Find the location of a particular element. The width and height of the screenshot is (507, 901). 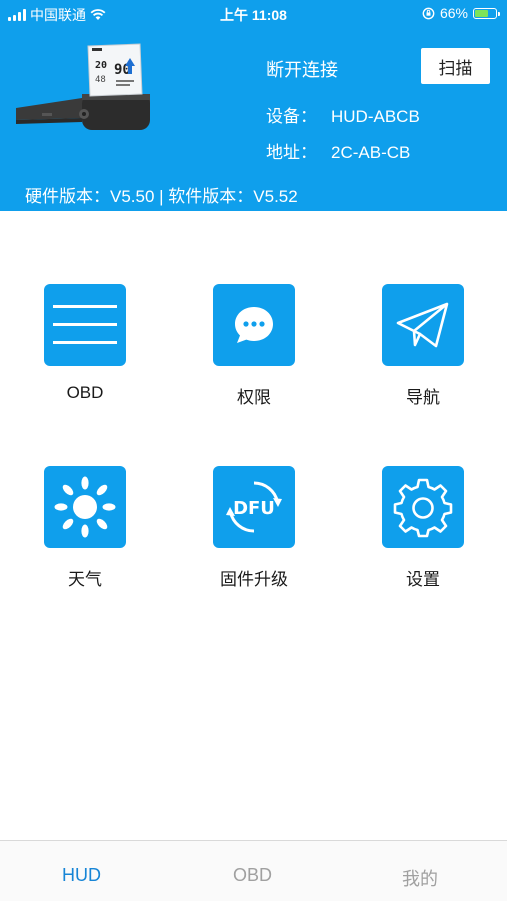

svg-text: 48 is located at coordinates (100, 80).